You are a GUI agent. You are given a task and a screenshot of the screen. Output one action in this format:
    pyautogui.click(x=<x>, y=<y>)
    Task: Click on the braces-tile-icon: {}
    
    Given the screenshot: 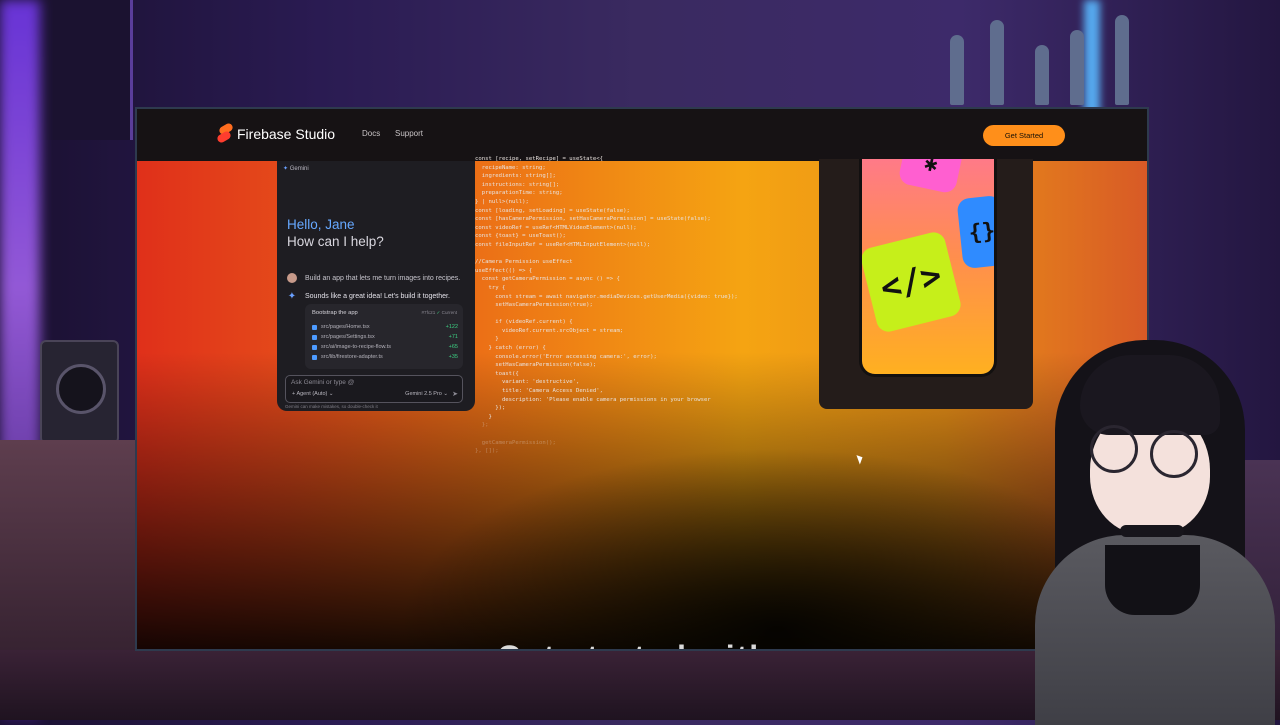 What is the action you would take?
    pyautogui.click(x=975, y=232)
    